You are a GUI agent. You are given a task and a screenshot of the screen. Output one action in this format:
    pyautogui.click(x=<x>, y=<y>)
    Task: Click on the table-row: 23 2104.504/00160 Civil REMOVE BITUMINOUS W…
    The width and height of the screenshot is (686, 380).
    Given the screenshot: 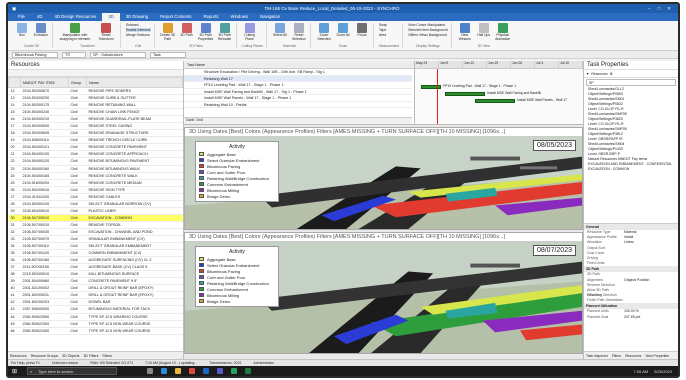 What is the action you would take?
    pyautogui.click(x=95, y=169)
    